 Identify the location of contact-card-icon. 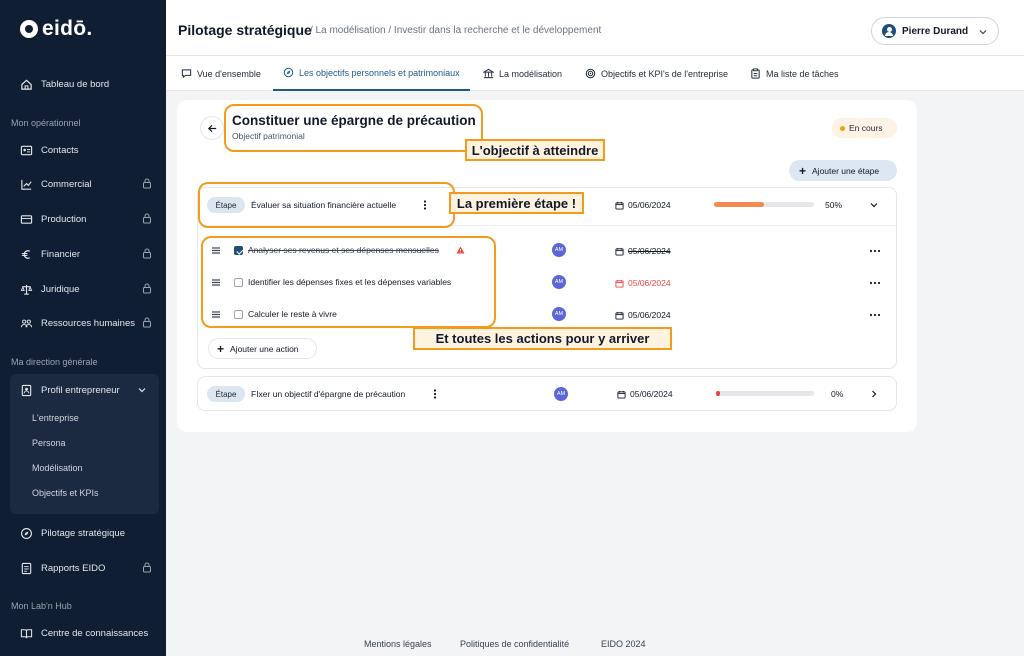
(26, 150).